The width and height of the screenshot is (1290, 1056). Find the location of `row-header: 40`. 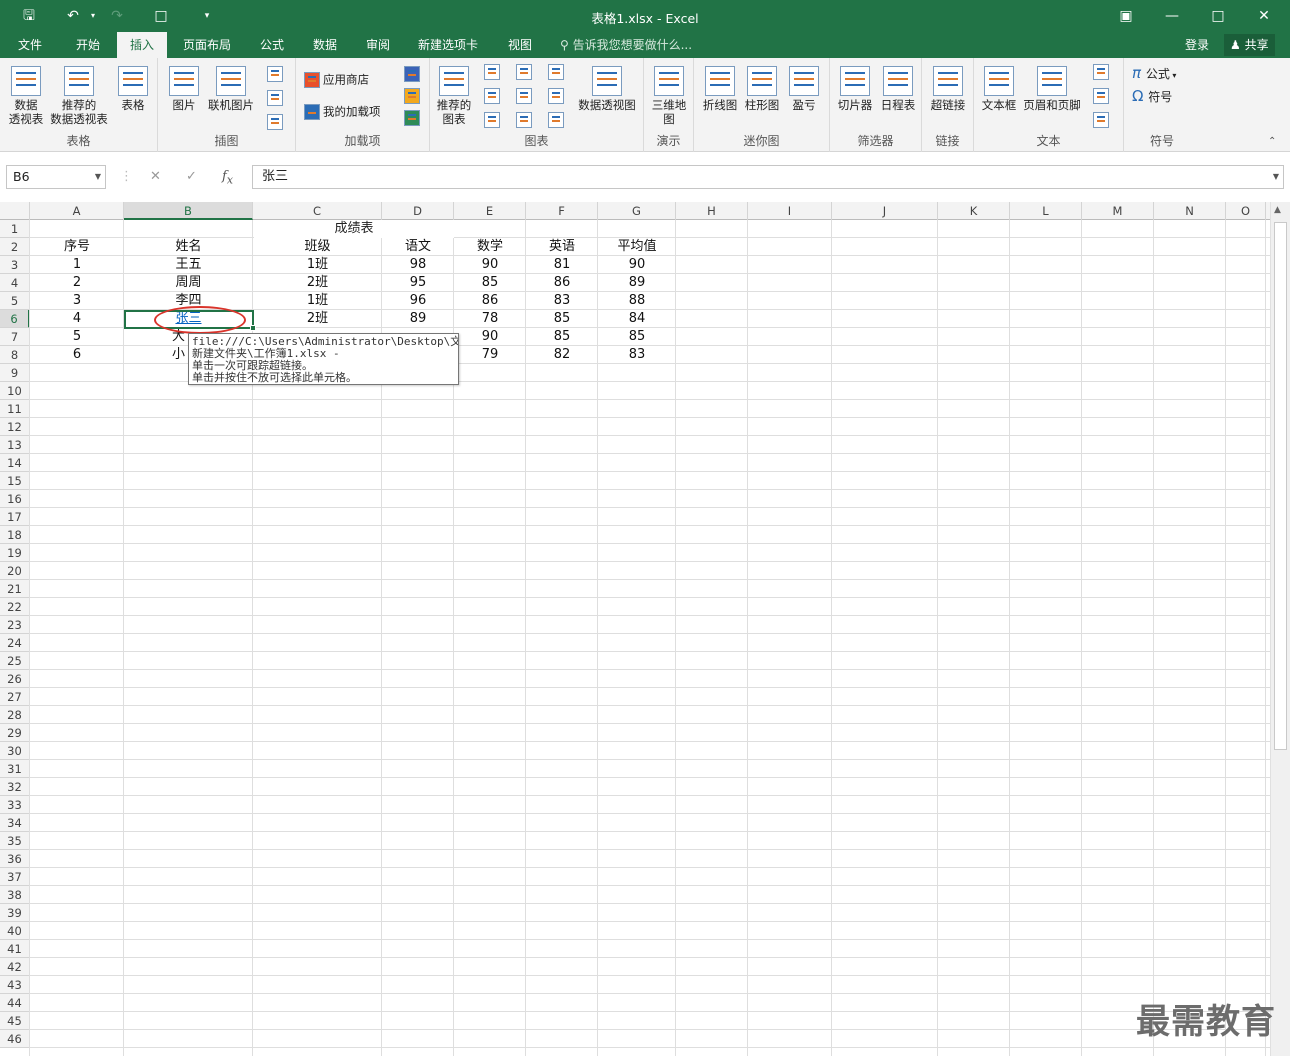

row-header: 40 is located at coordinates (15, 931).